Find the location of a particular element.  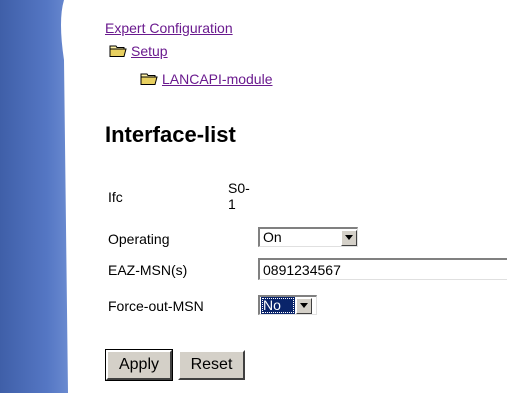

force-out-msn-label: Force-out-MSN is located at coordinates (156, 306).